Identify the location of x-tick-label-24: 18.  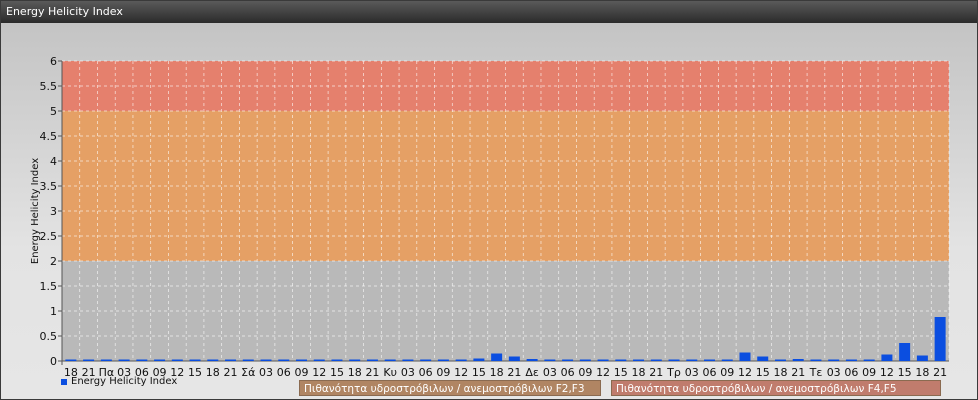
(497, 372).